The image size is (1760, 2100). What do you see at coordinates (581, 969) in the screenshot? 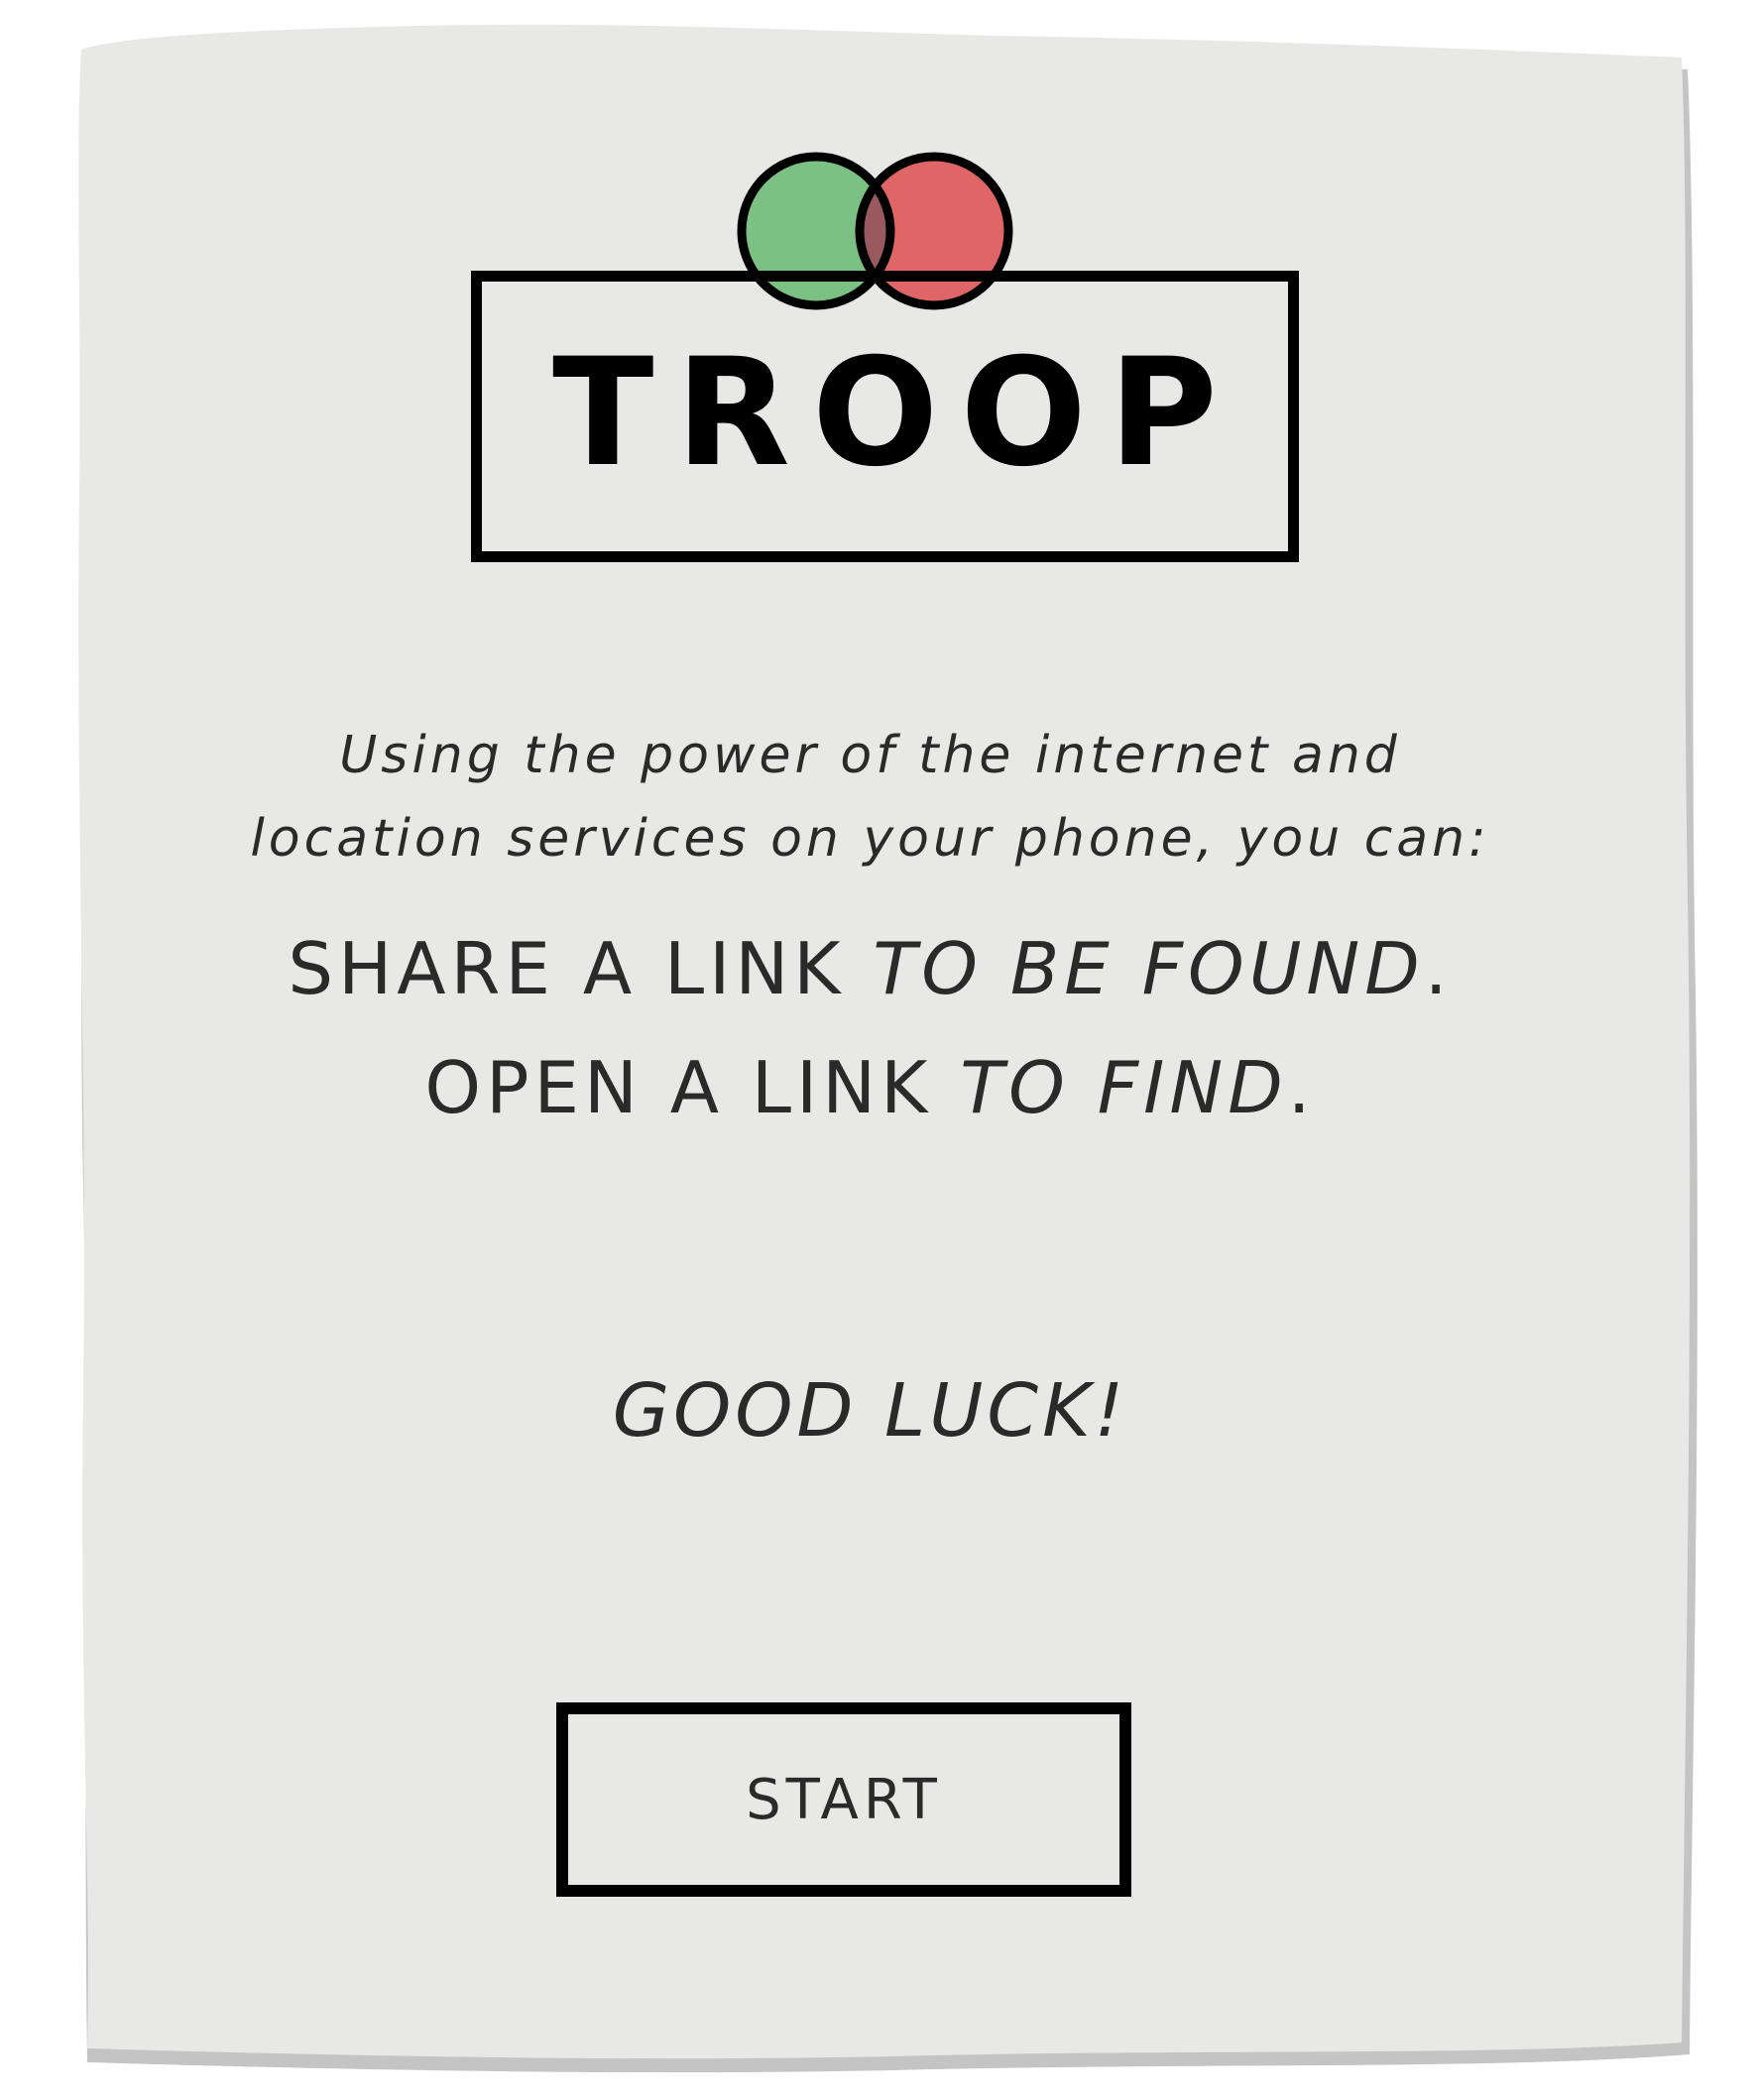
I see `tagline-share-plain: SHARE A LINK` at bounding box center [581, 969].